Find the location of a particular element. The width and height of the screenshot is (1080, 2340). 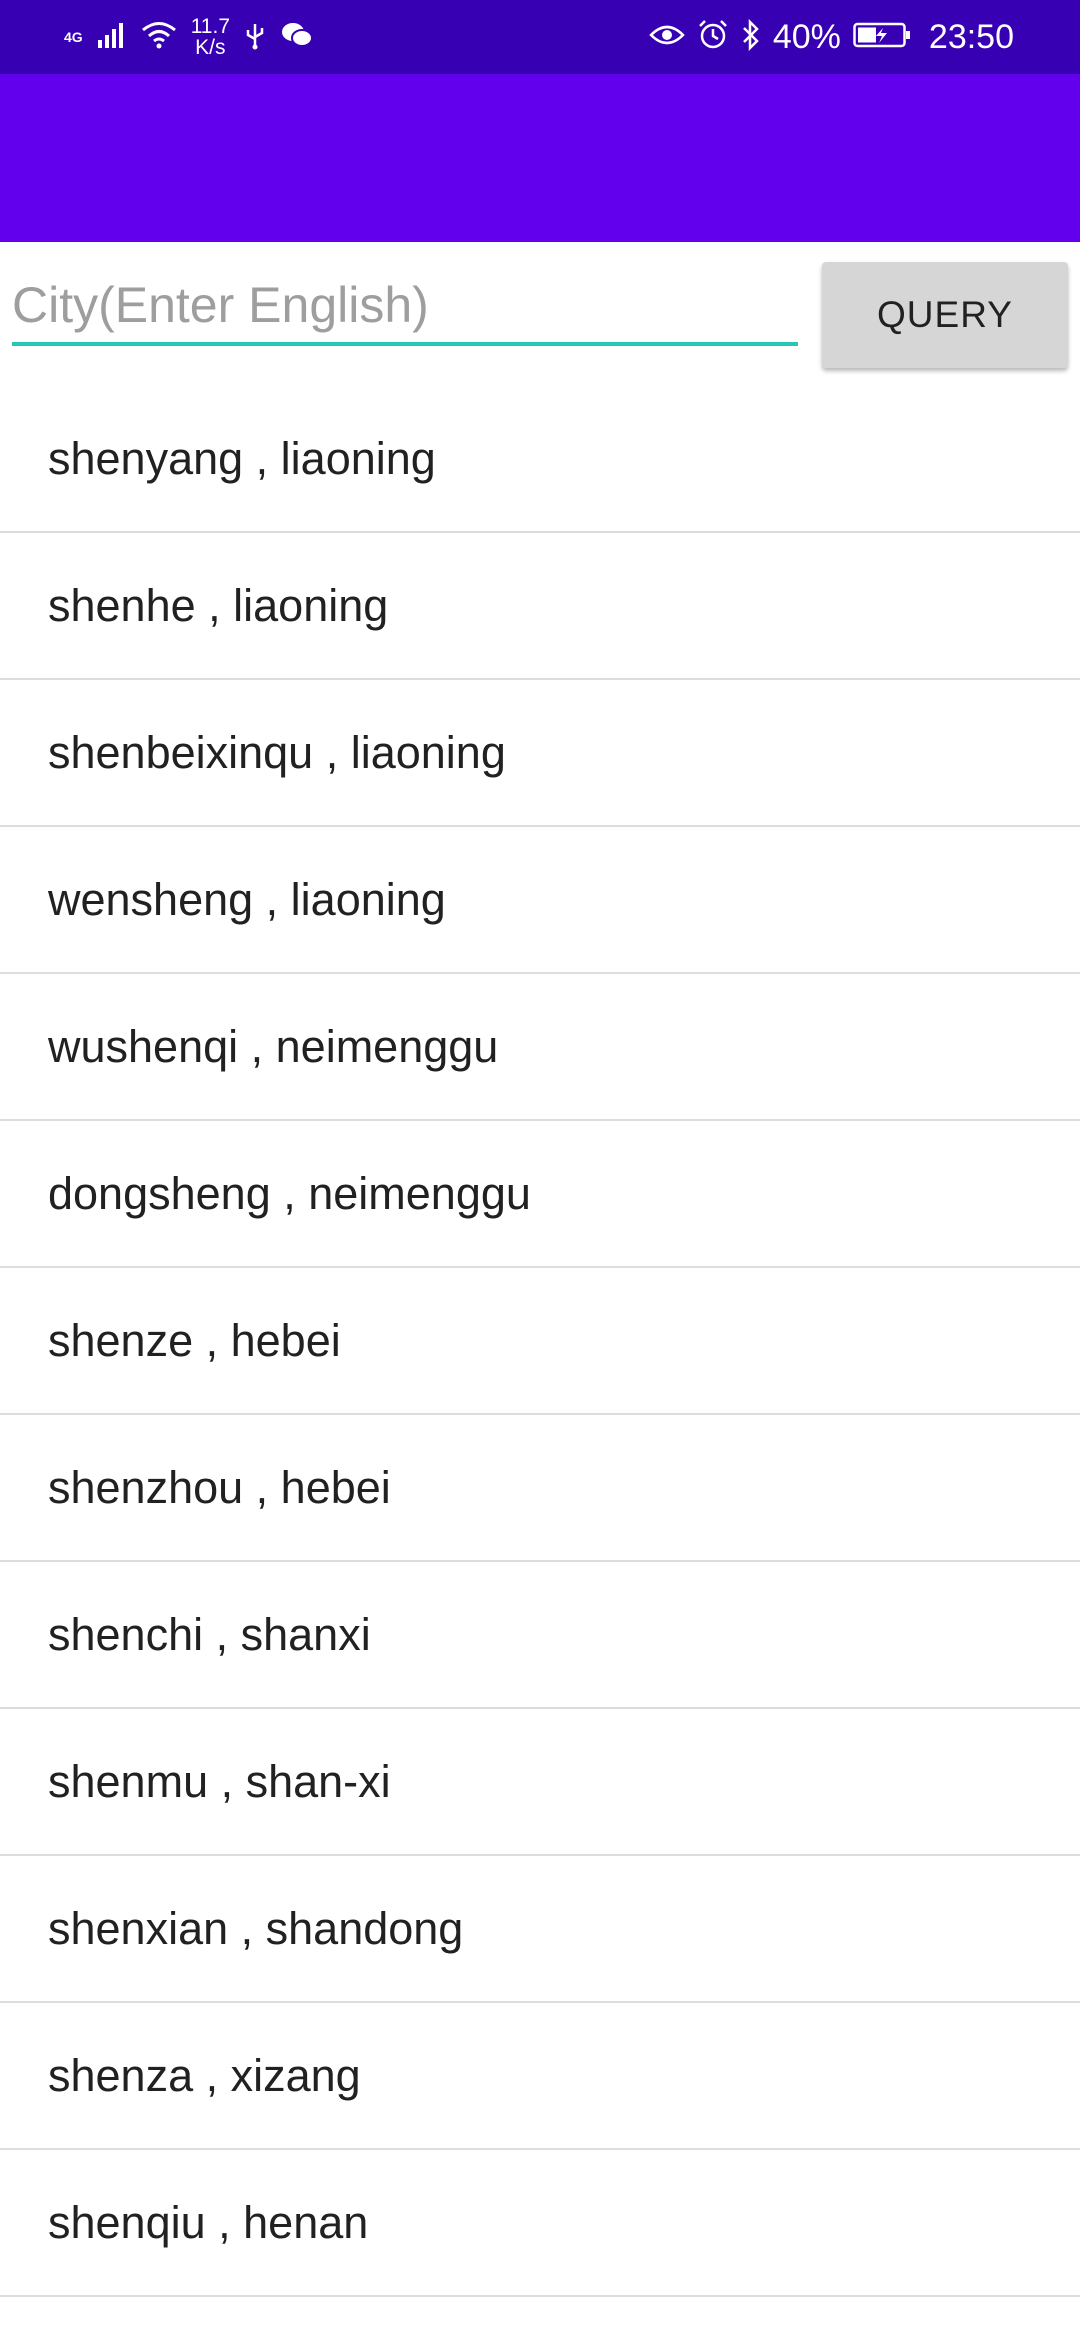

query-button: QUERY is located at coordinates (945, 315).